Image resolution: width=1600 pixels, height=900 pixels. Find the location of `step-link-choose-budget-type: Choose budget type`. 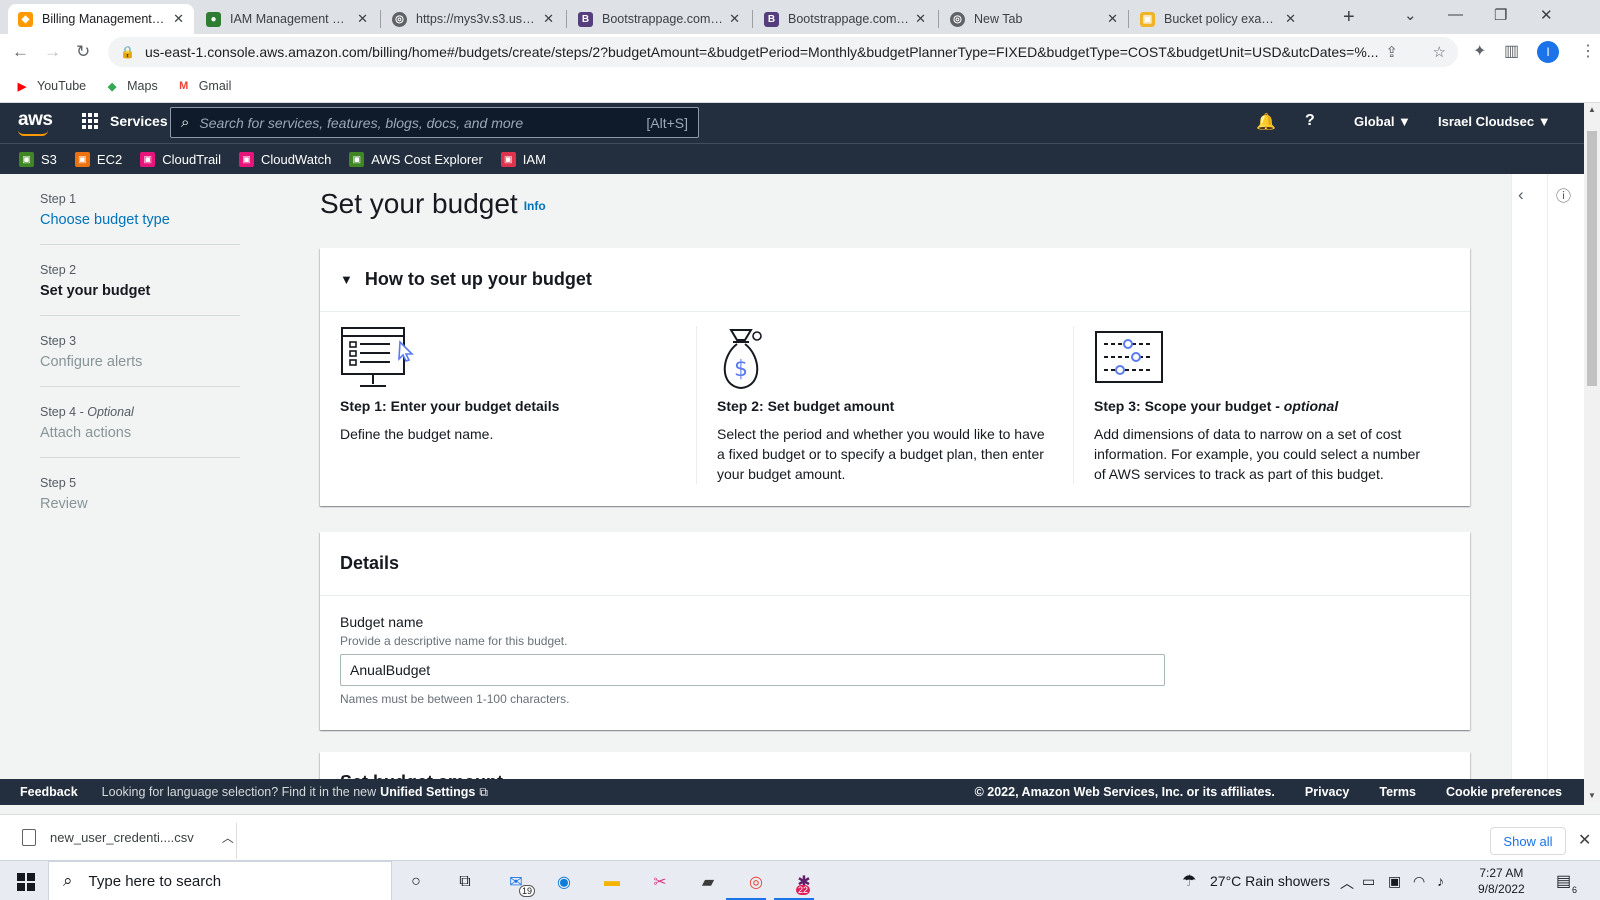

step-link-choose-budget-type: Choose budget type is located at coordinates (140, 220).